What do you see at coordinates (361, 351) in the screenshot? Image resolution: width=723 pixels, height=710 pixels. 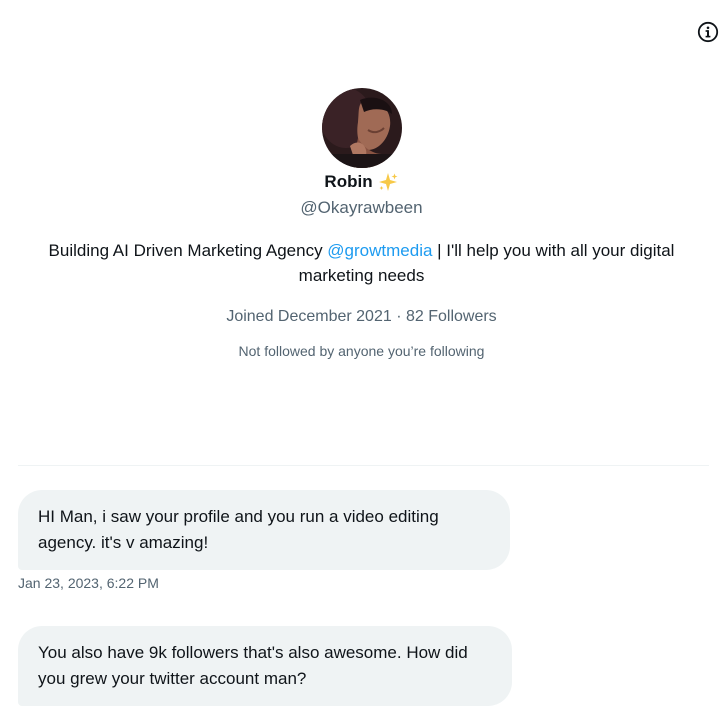 I see `mutual-followers-note: Not followed by anyone you’re following` at bounding box center [361, 351].